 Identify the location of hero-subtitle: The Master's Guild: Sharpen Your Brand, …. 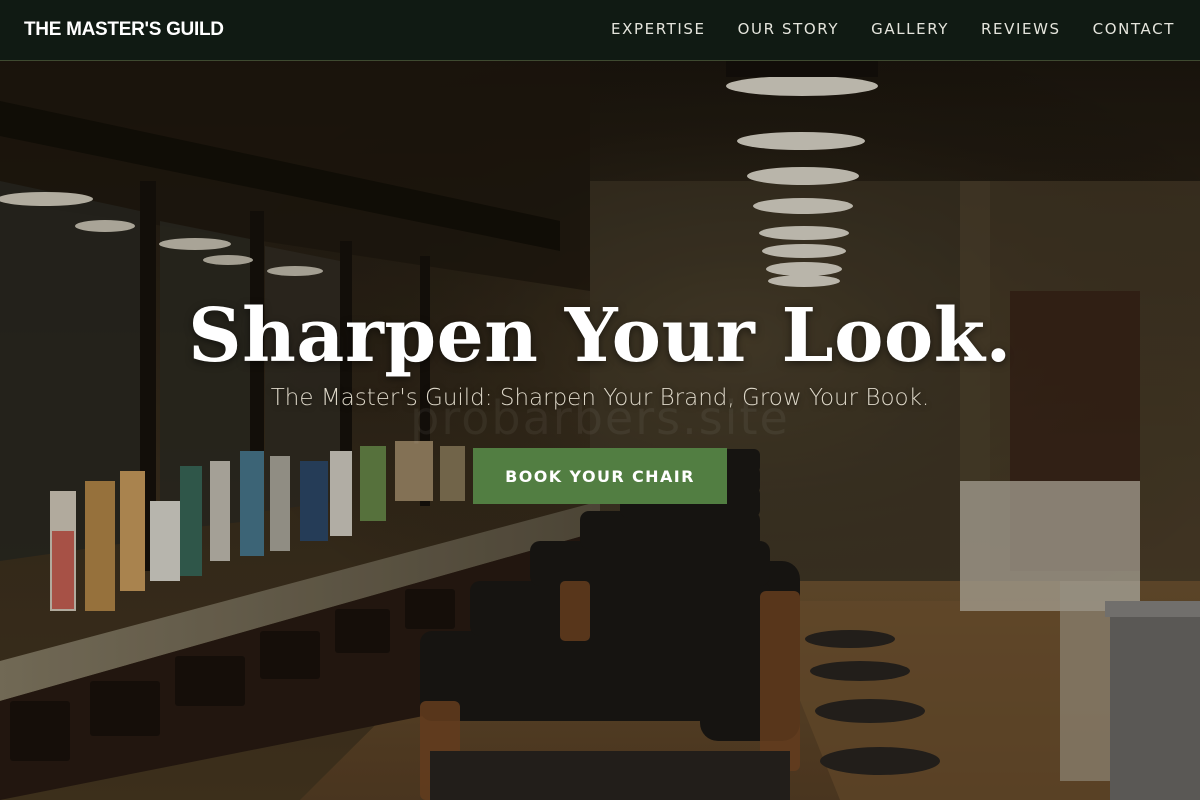
(600, 398).